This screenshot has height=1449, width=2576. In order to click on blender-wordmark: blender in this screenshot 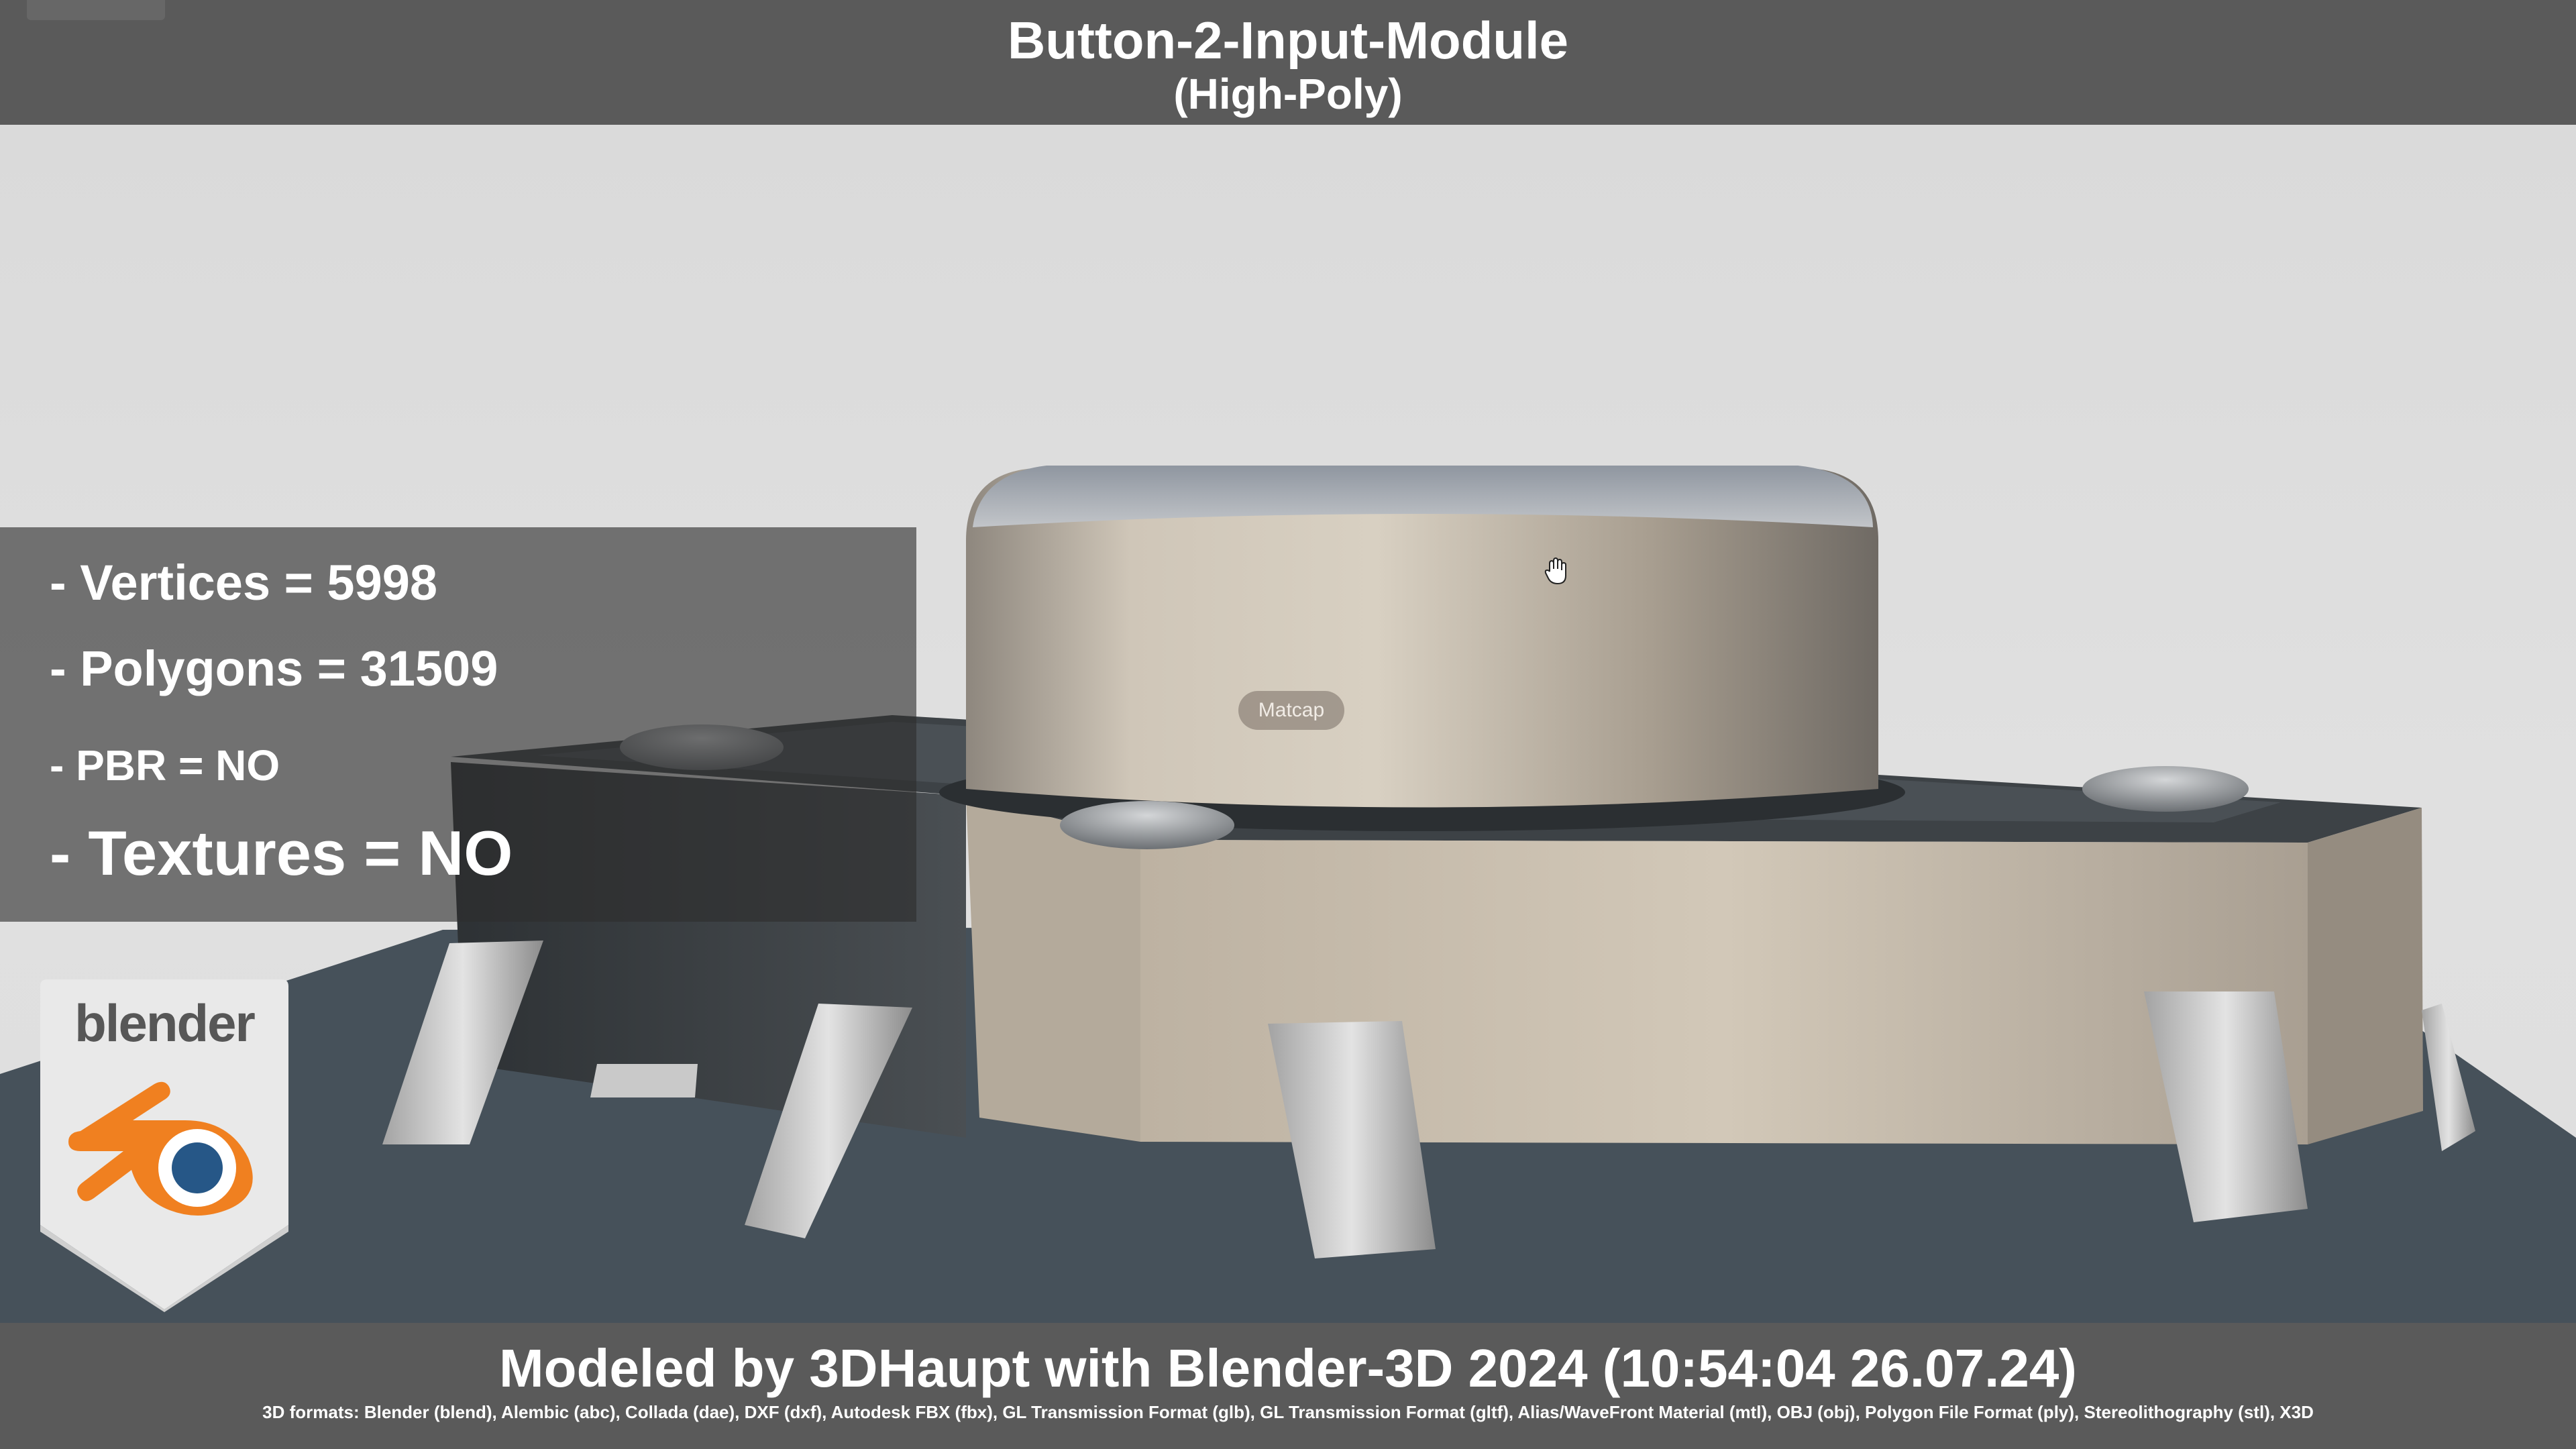, I will do `click(165, 1023)`.